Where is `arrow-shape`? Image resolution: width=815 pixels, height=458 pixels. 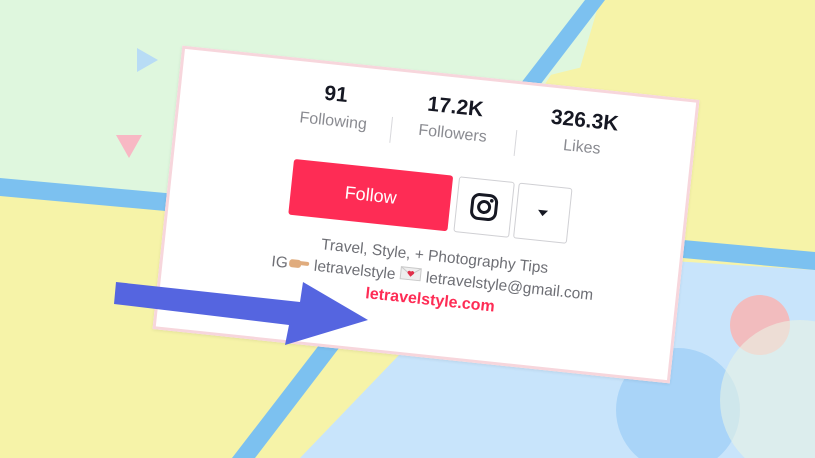
arrow-shape is located at coordinates (241, 313).